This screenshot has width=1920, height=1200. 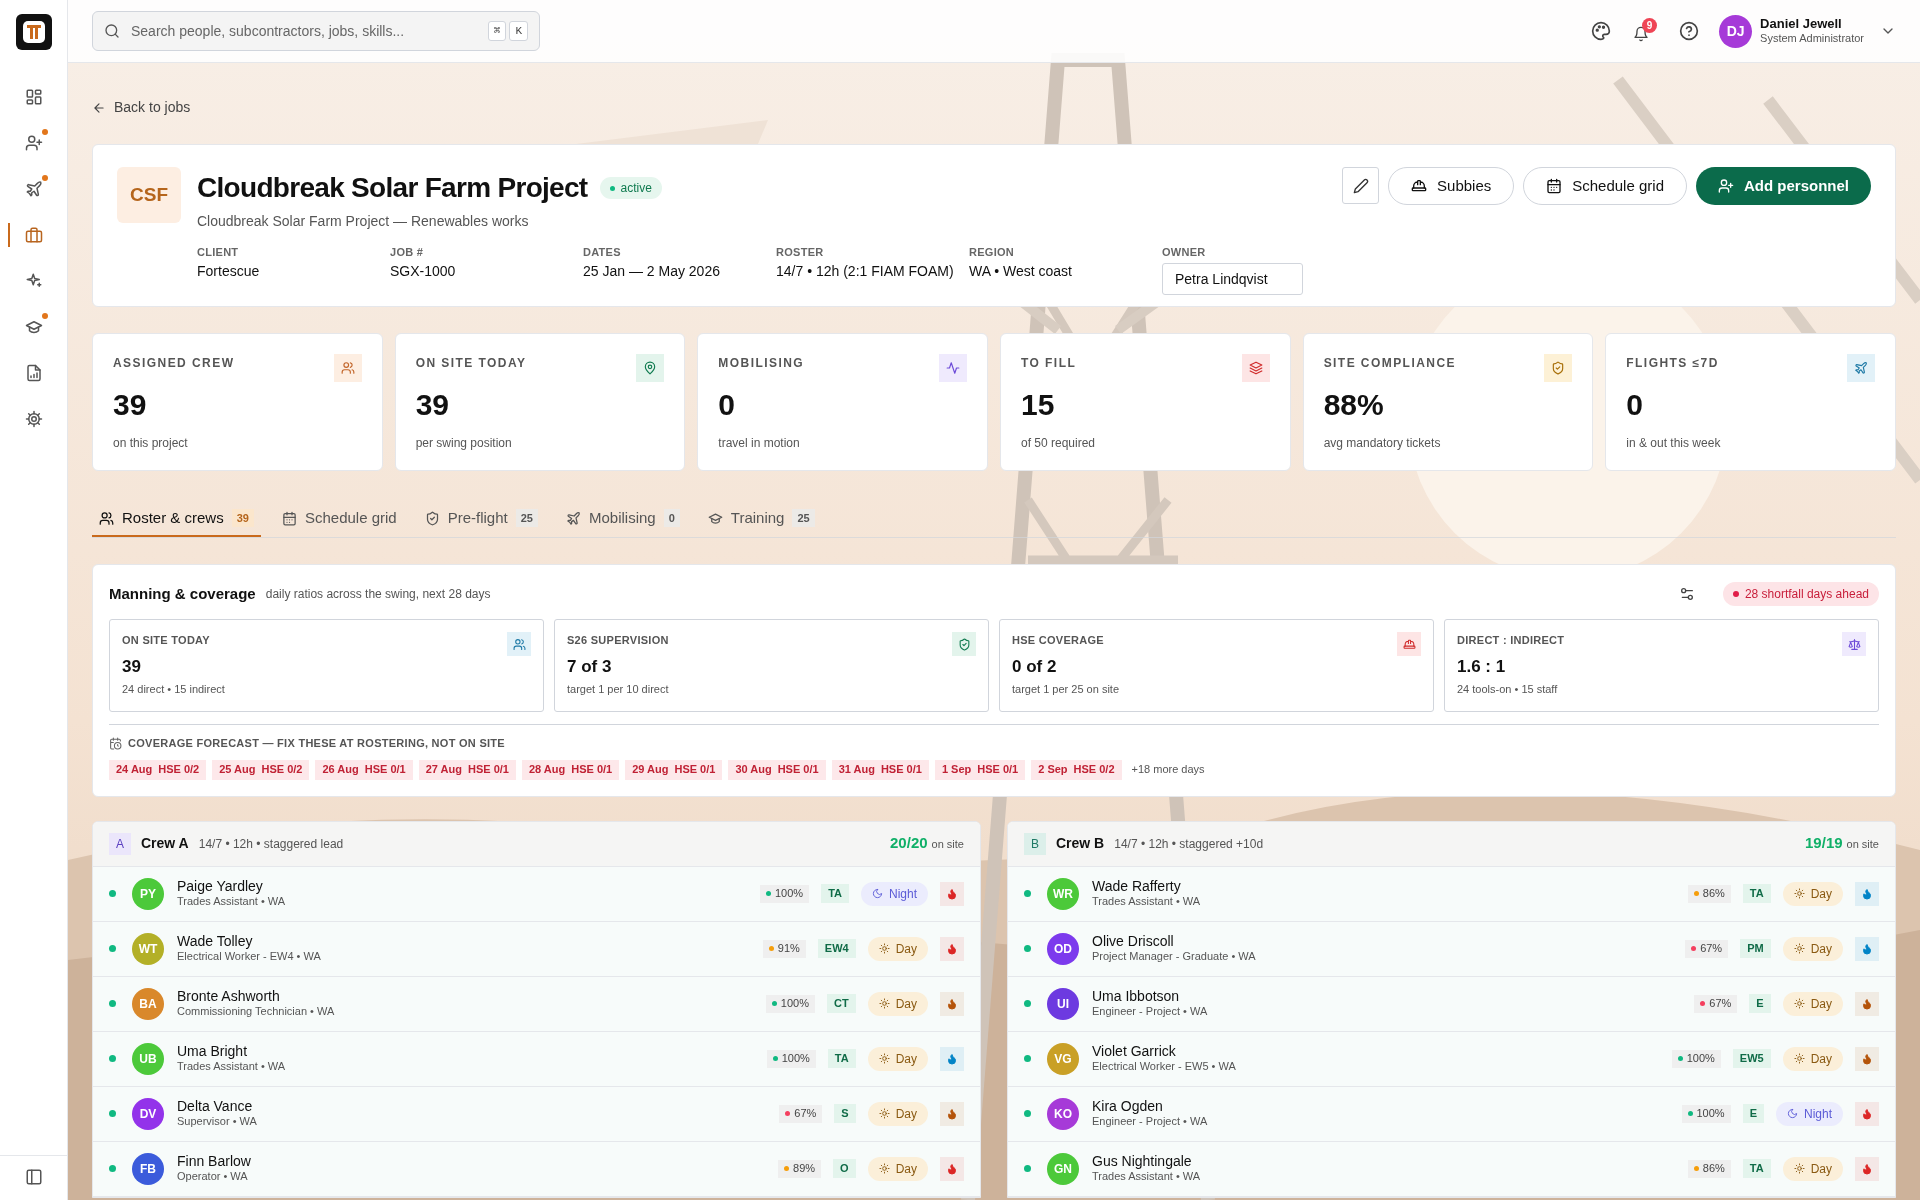 I want to click on tab: Roster & crews 39, so click(x=176, y=519).